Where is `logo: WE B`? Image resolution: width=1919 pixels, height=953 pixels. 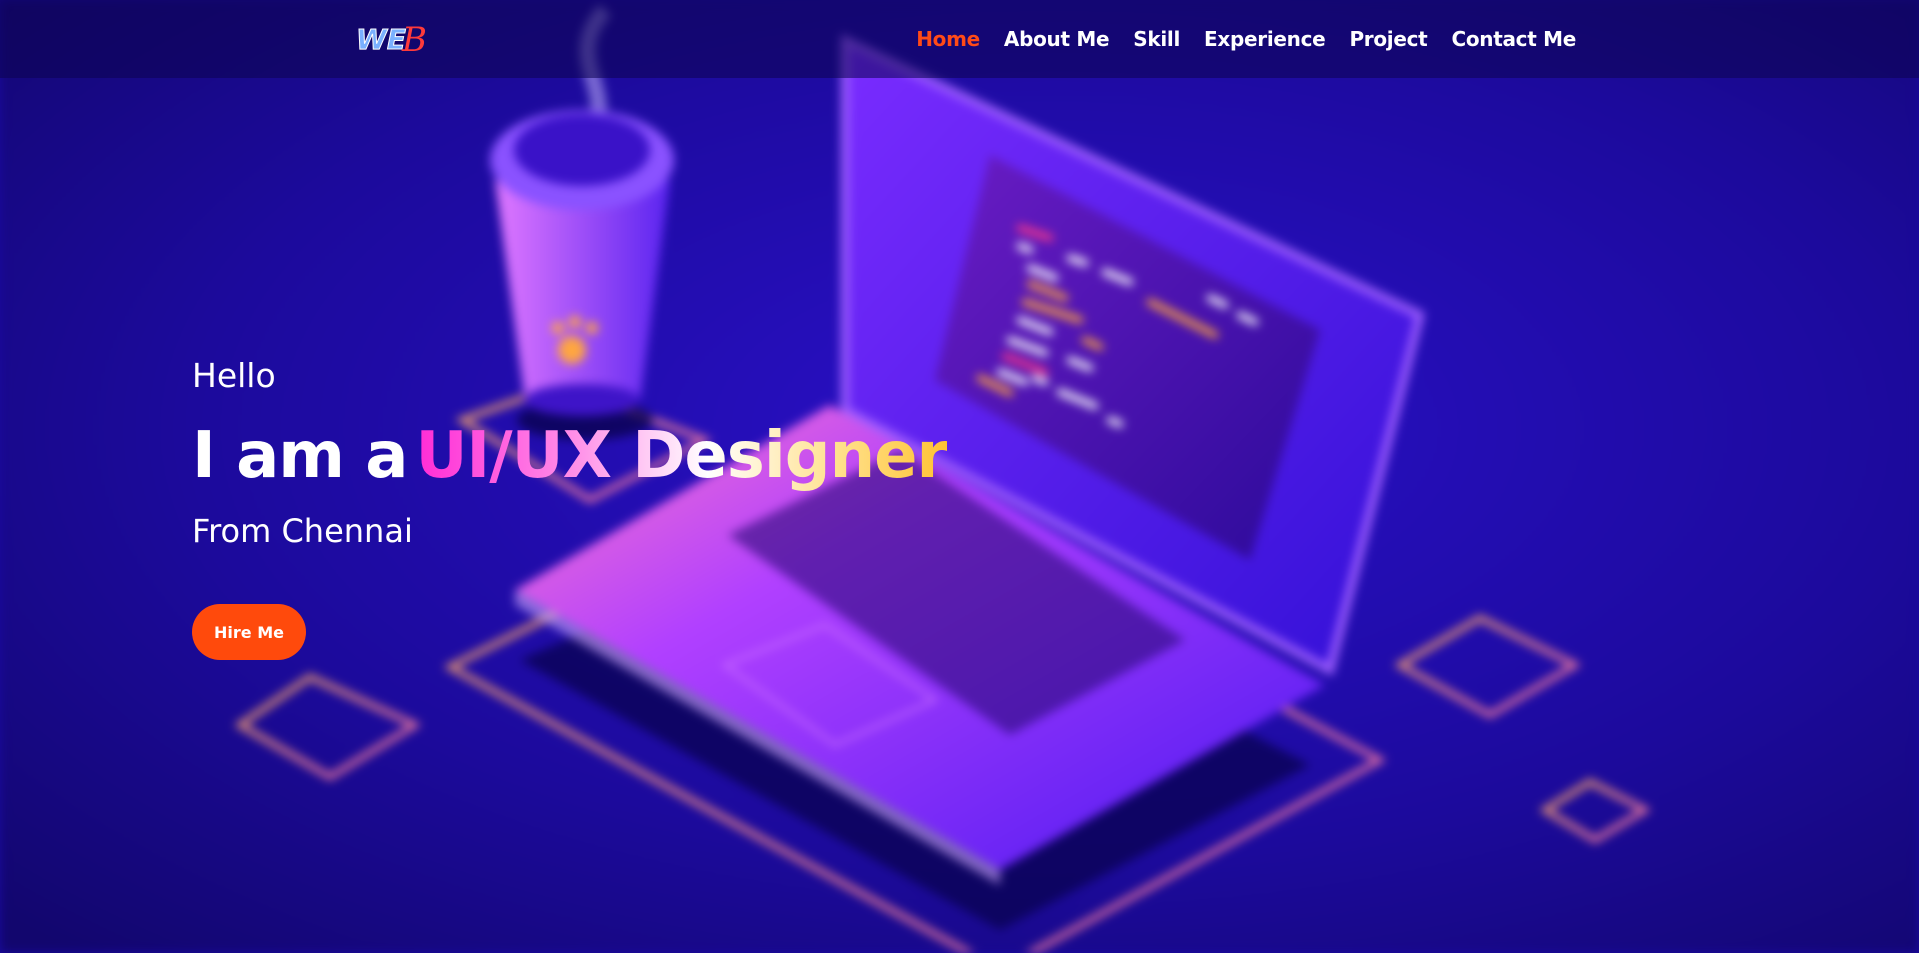
logo: WE B is located at coordinates (393, 39).